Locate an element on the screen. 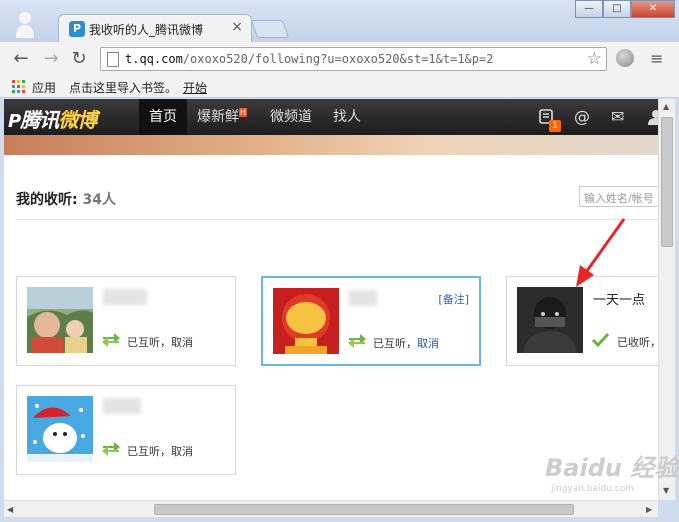 The width and height of the screenshot is (679, 522). scroll-left-icon: ◀ is located at coordinates (10, 509).